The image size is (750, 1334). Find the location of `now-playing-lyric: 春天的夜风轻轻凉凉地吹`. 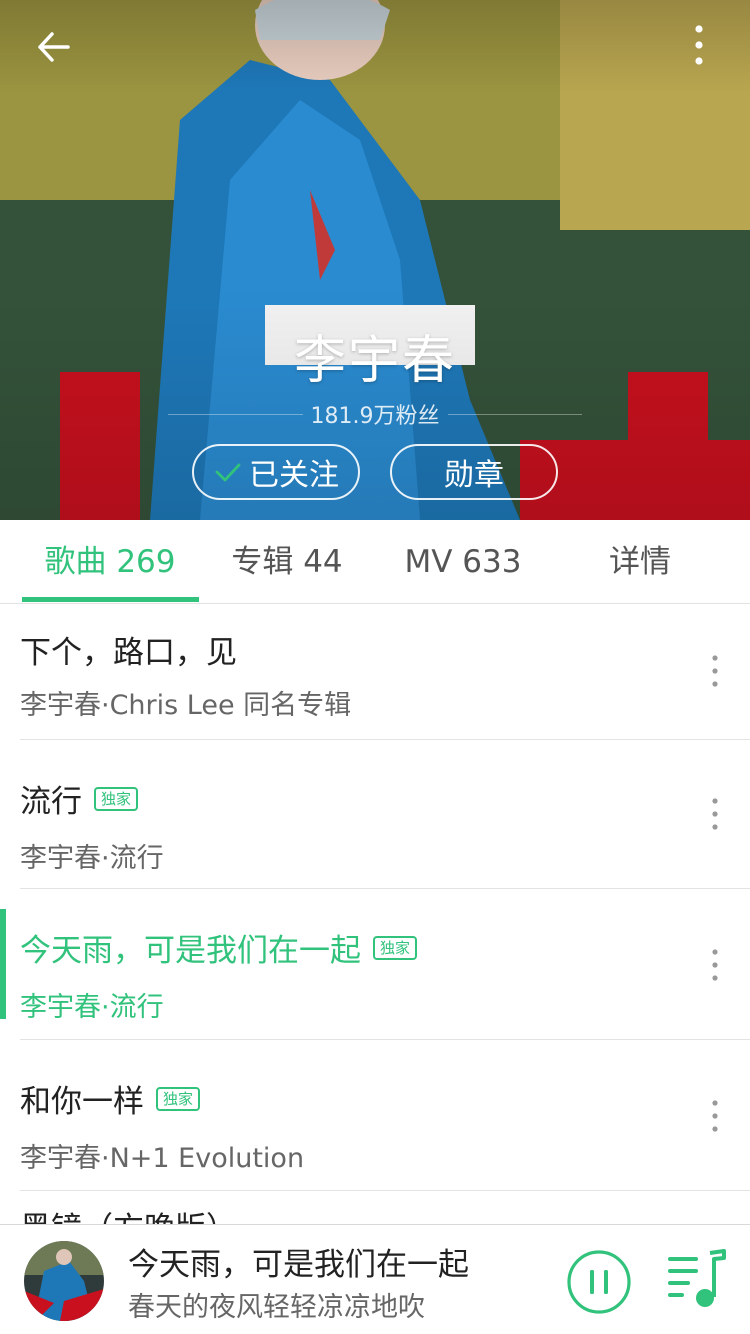

now-playing-lyric: 春天的夜风轻轻凉凉地吹 is located at coordinates (276, 1307).